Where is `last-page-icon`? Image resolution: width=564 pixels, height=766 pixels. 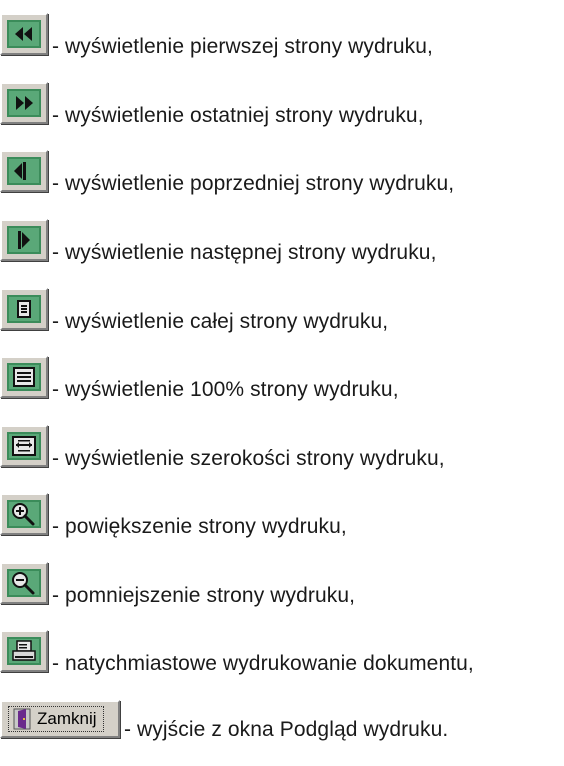 last-page-icon is located at coordinates (24, 103).